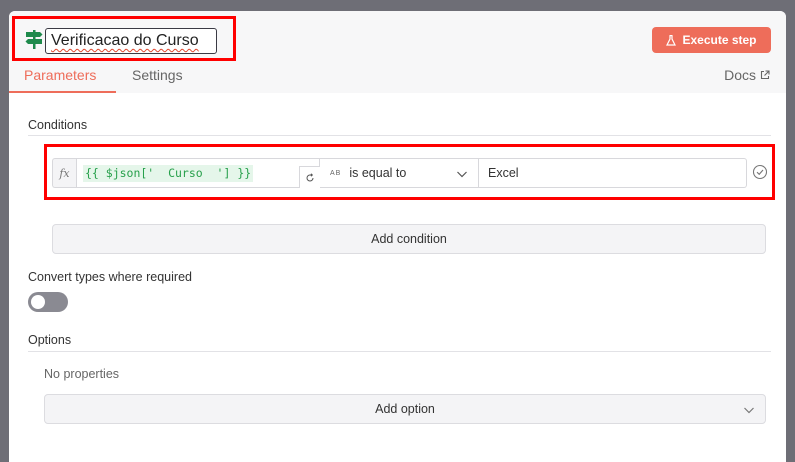 Image resolution: width=795 pixels, height=462 pixels. Describe the element at coordinates (397, 77) in the screenshot. I see `tab-bar: Parameters Settings` at that location.